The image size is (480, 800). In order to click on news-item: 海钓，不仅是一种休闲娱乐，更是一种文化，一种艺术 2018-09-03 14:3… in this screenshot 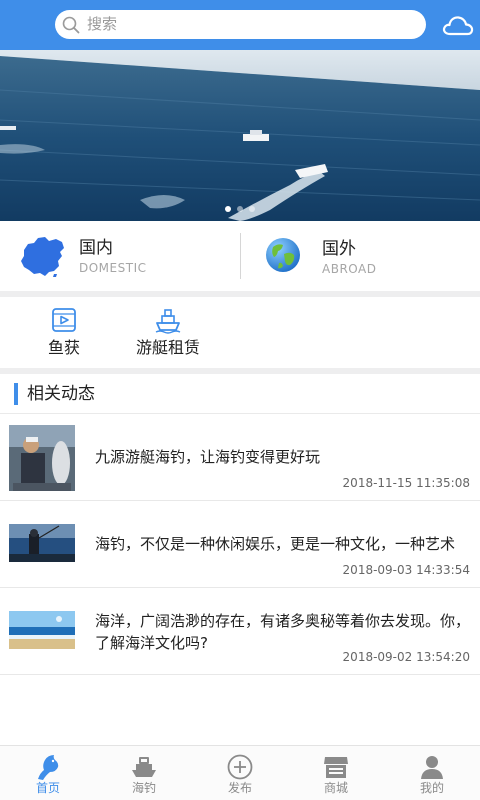, I will do `click(240, 544)`.